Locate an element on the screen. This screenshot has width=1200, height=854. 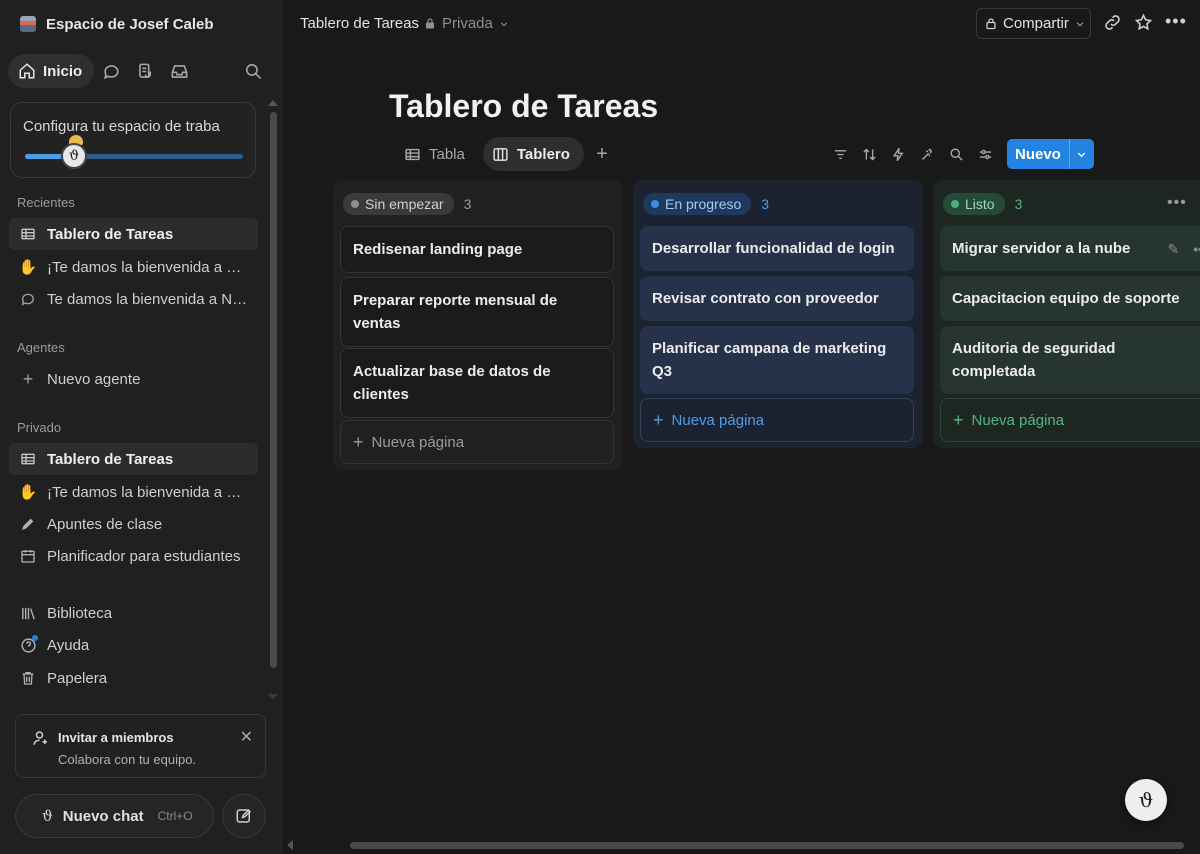
sidebar-item-help: Ayuda is located at coordinates (133, 645).